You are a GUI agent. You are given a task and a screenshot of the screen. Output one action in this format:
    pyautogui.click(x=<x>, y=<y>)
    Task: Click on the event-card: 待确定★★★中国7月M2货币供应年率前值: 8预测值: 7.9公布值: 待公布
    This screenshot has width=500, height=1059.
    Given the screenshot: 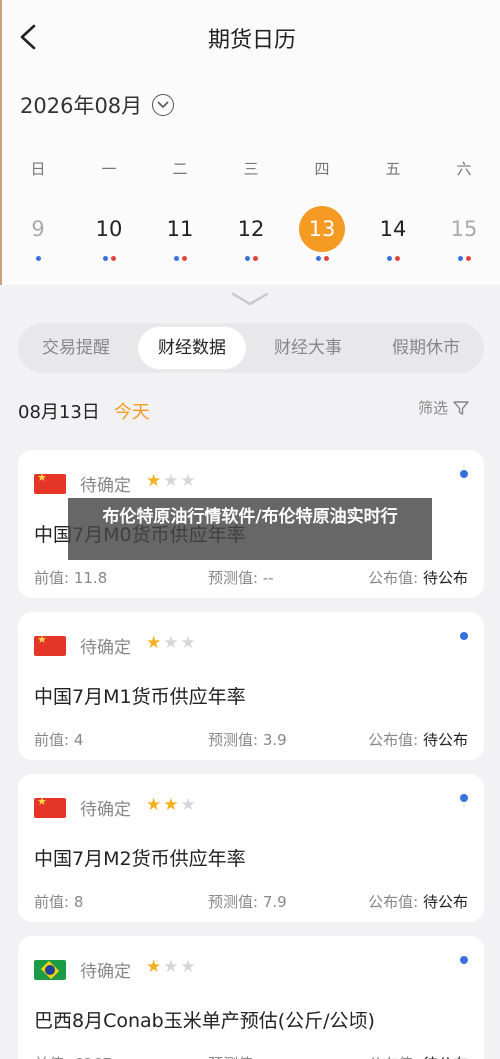 What is the action you would take?
    pyautogui.click(x=251, y=848)
    